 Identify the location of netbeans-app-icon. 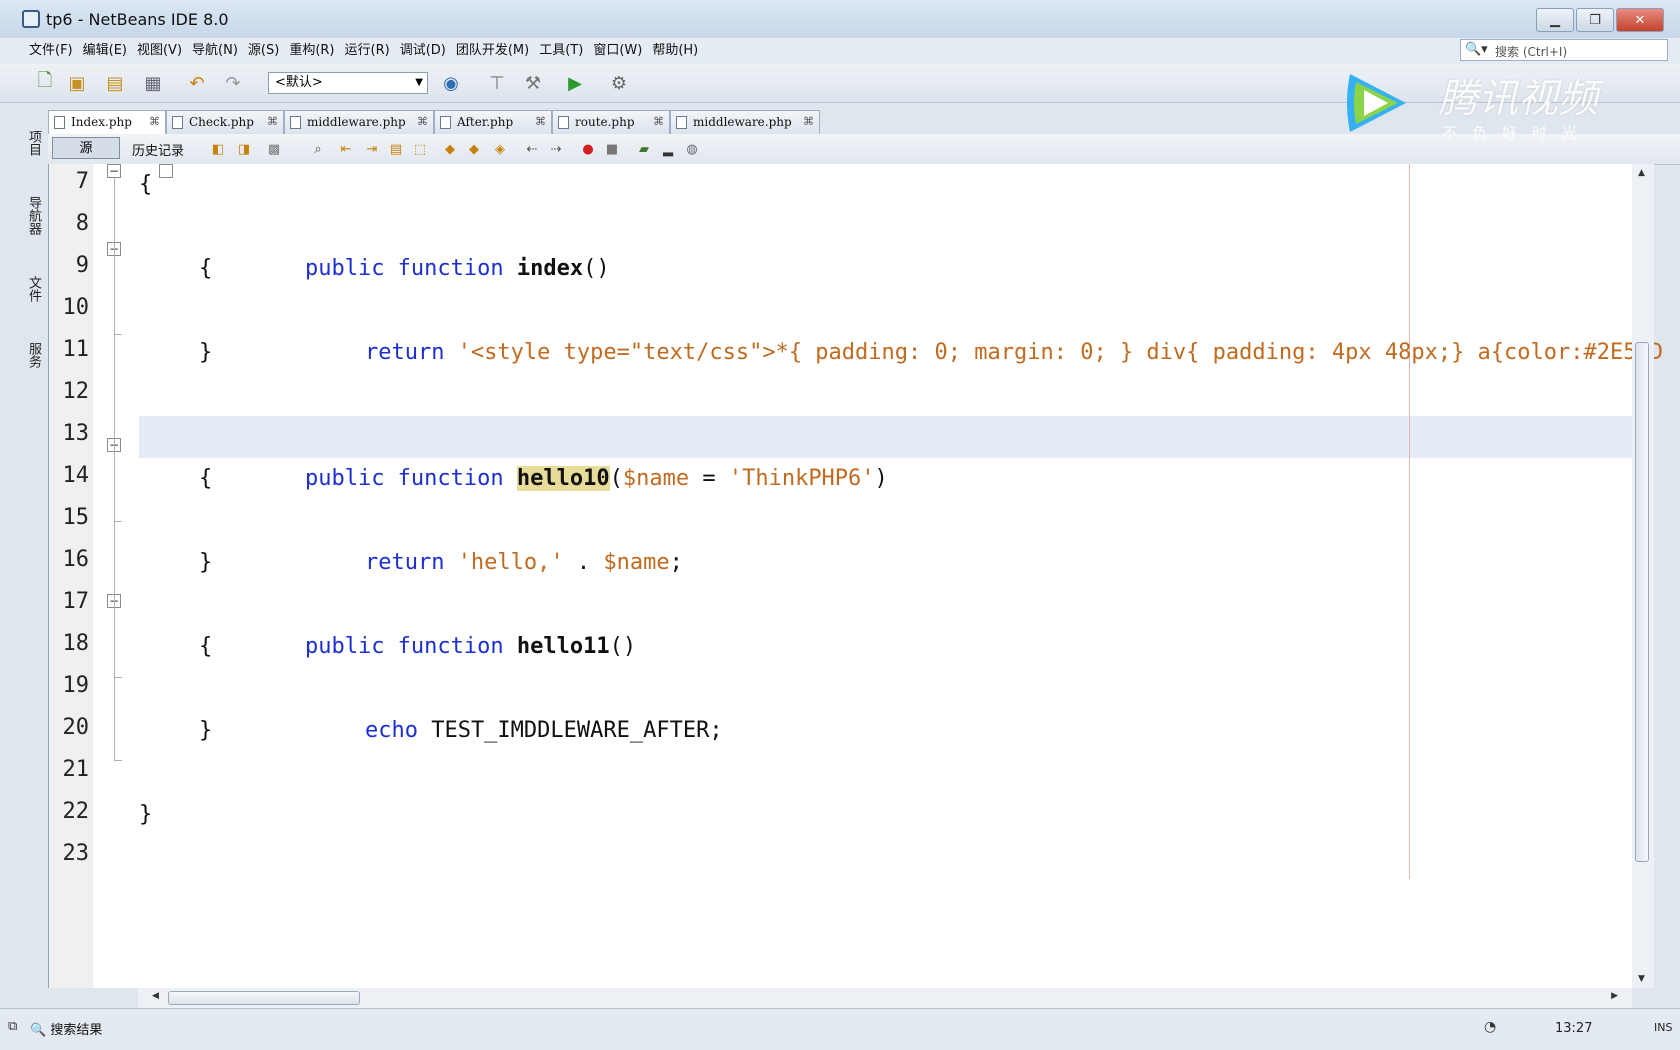
(31, 19).